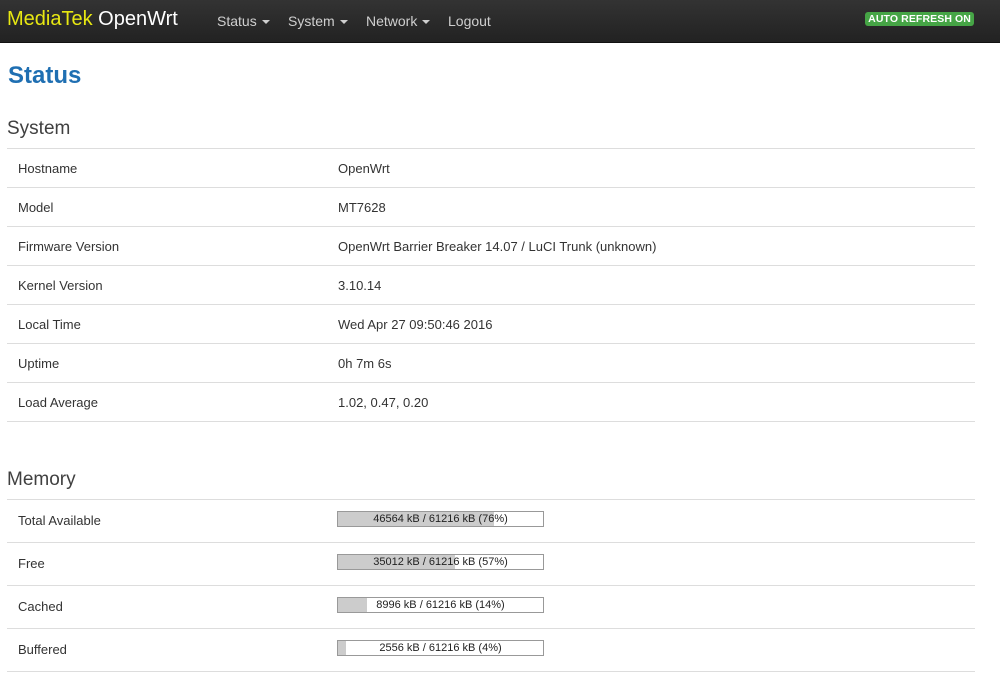 This screenshot has height=690, width=1000. I want to click on row-label: Cached, so click(40, 606).